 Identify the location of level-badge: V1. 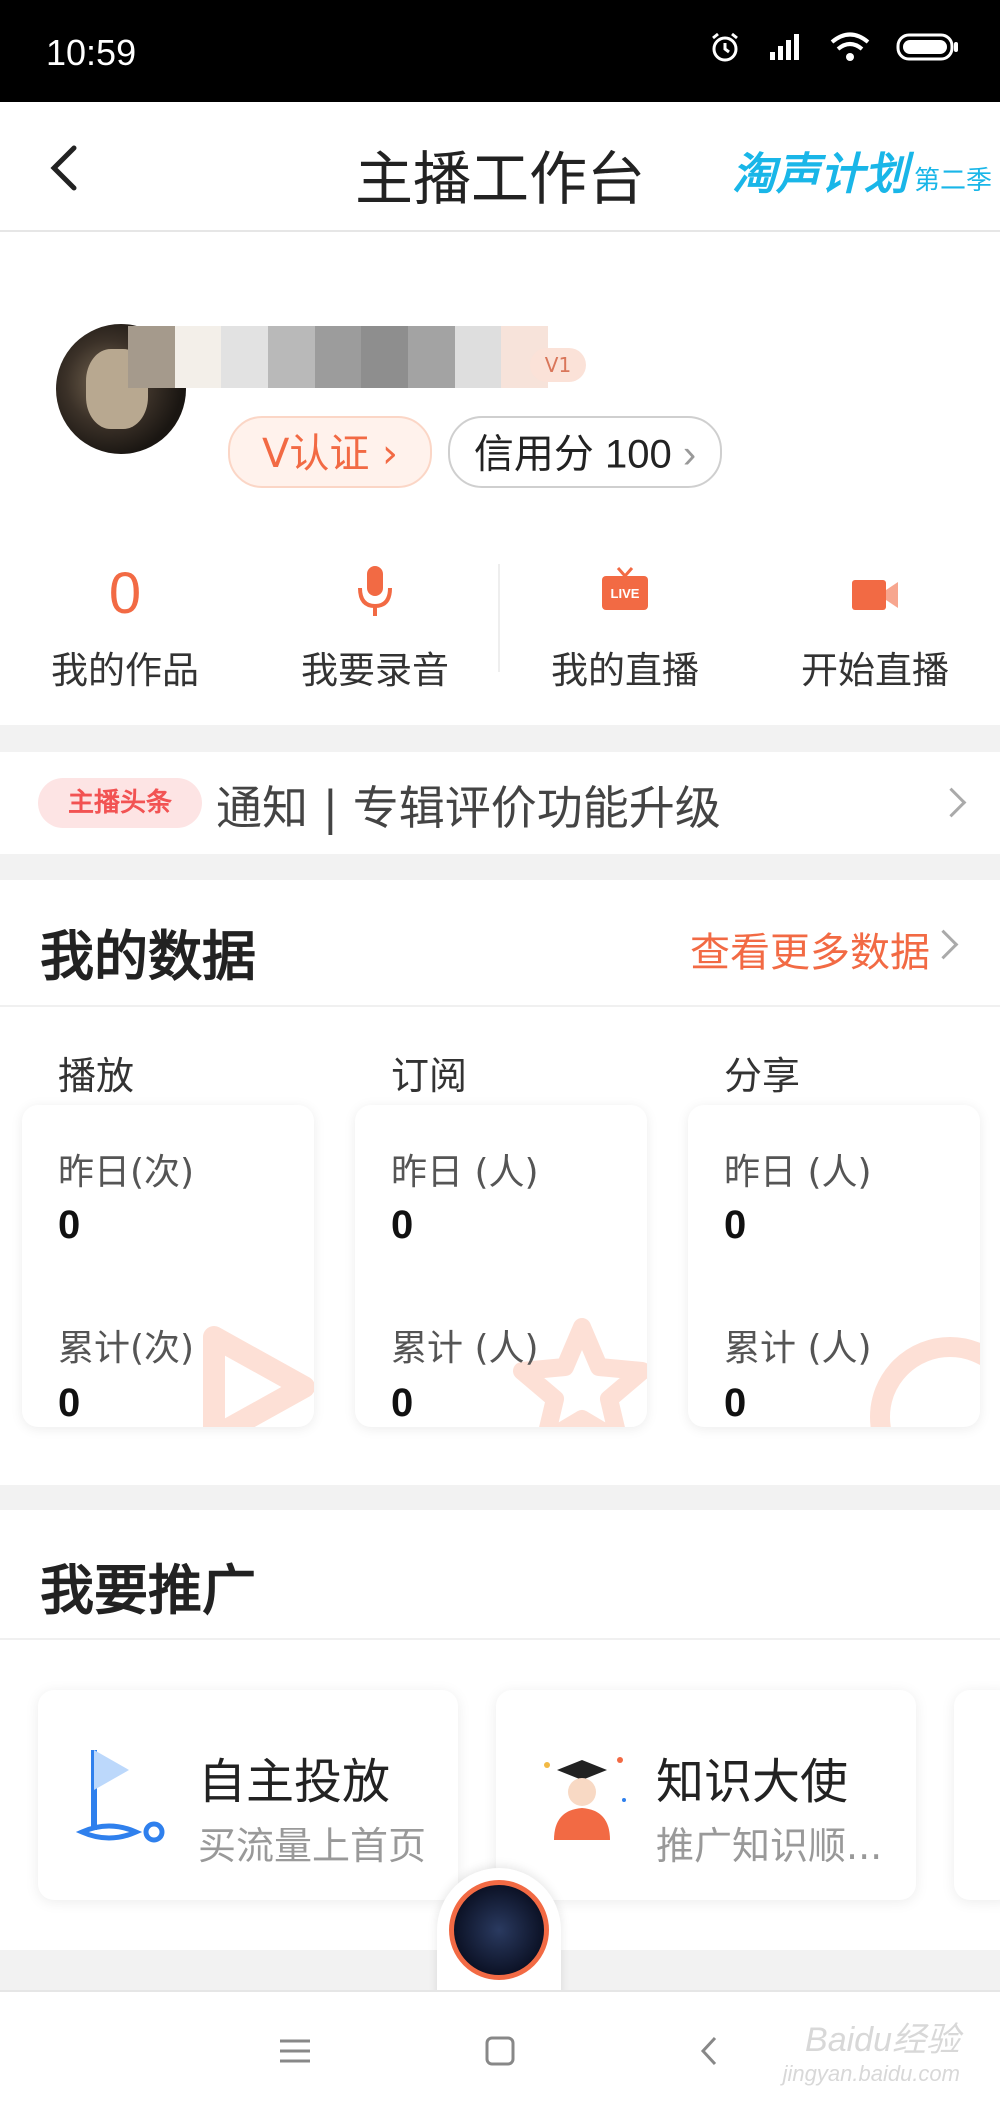
(558, 365).